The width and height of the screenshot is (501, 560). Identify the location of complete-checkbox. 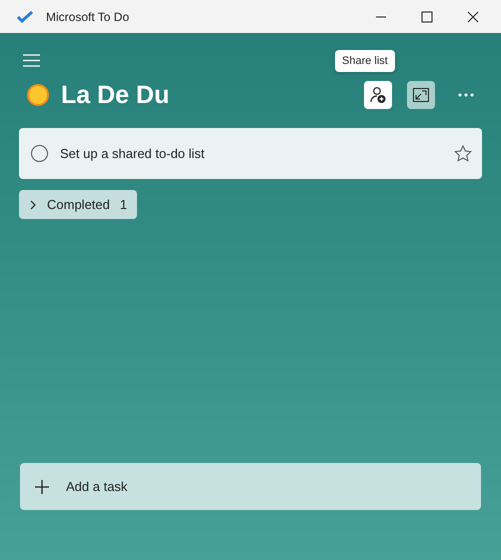
(39, 153).